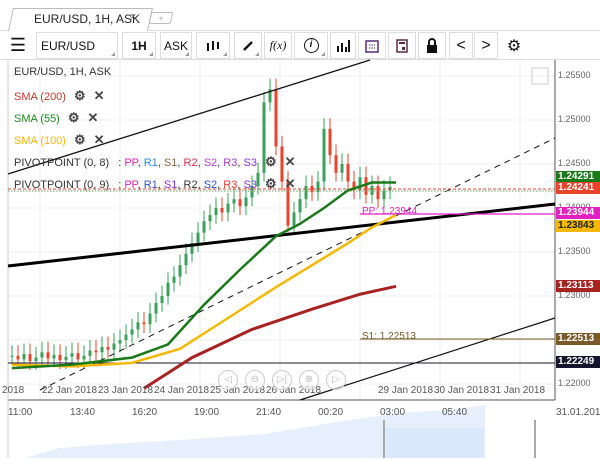 The height and width of the screenshot is (460, 600). Describe the element at coordinates (462, 390) in the screenshot. I see `date-tick: 30 Jan 2018` at that location.